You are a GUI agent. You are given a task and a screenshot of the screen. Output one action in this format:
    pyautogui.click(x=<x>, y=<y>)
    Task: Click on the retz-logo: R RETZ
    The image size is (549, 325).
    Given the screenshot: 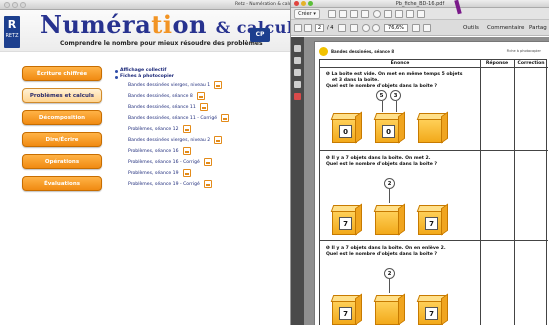 What is the action you would take?
    pyautogui.click(x=12, y=32)
    